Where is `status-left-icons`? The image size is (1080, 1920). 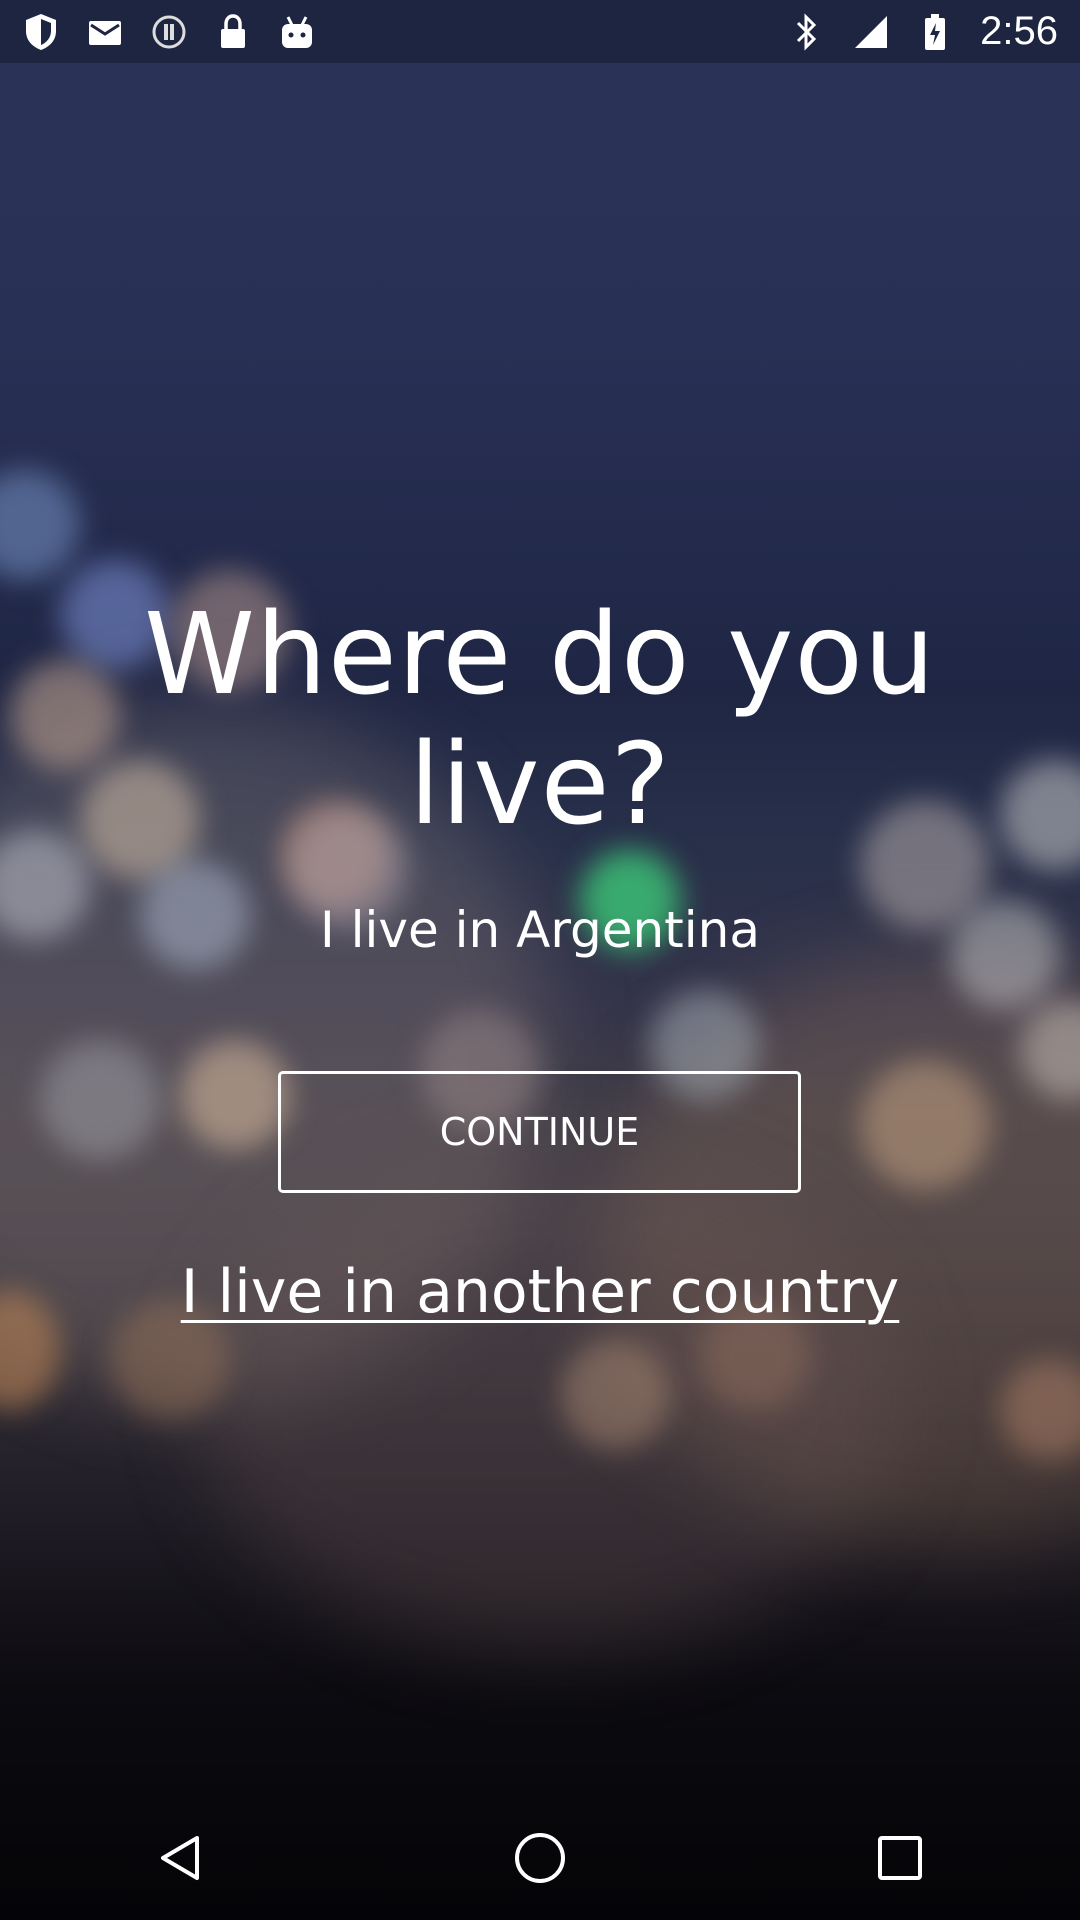
status-left-icons is located at coordinates (169, 32).